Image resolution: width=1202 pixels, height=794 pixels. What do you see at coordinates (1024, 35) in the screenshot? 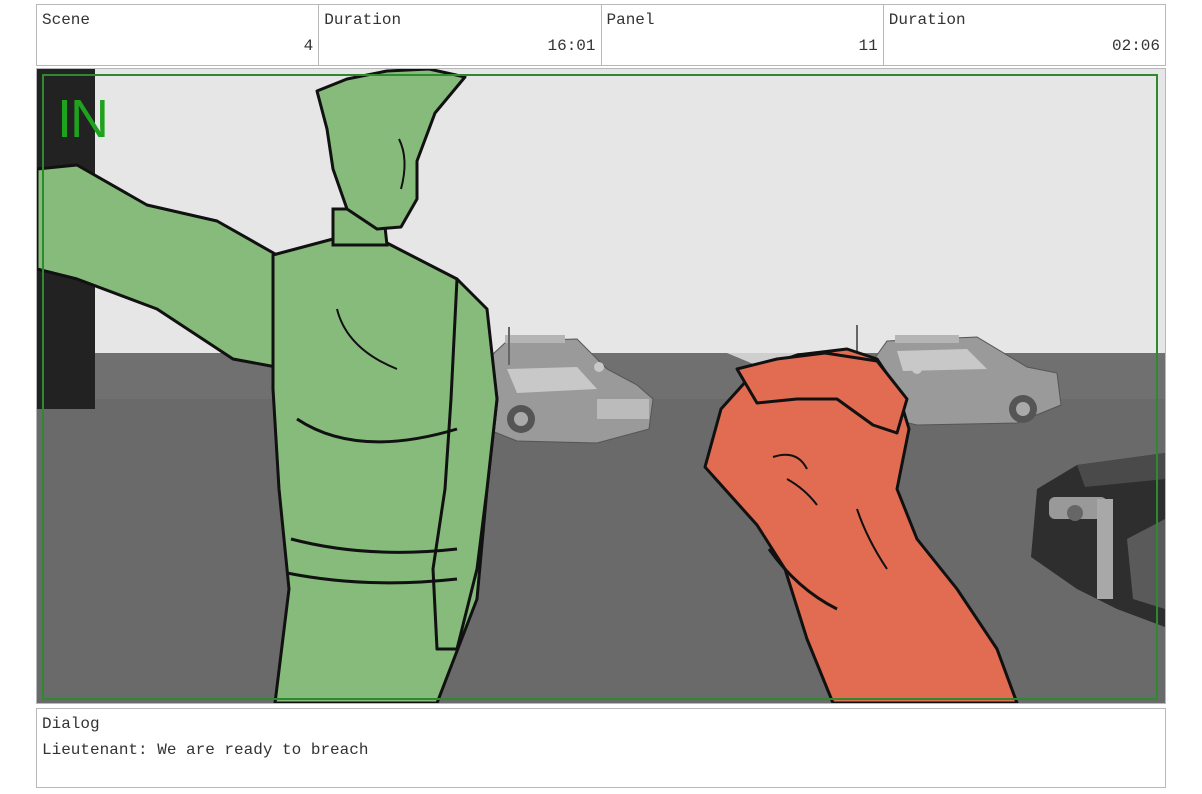
I see `panel-duration-cell: Duration 02:06` at bounding box center [1024, 35].